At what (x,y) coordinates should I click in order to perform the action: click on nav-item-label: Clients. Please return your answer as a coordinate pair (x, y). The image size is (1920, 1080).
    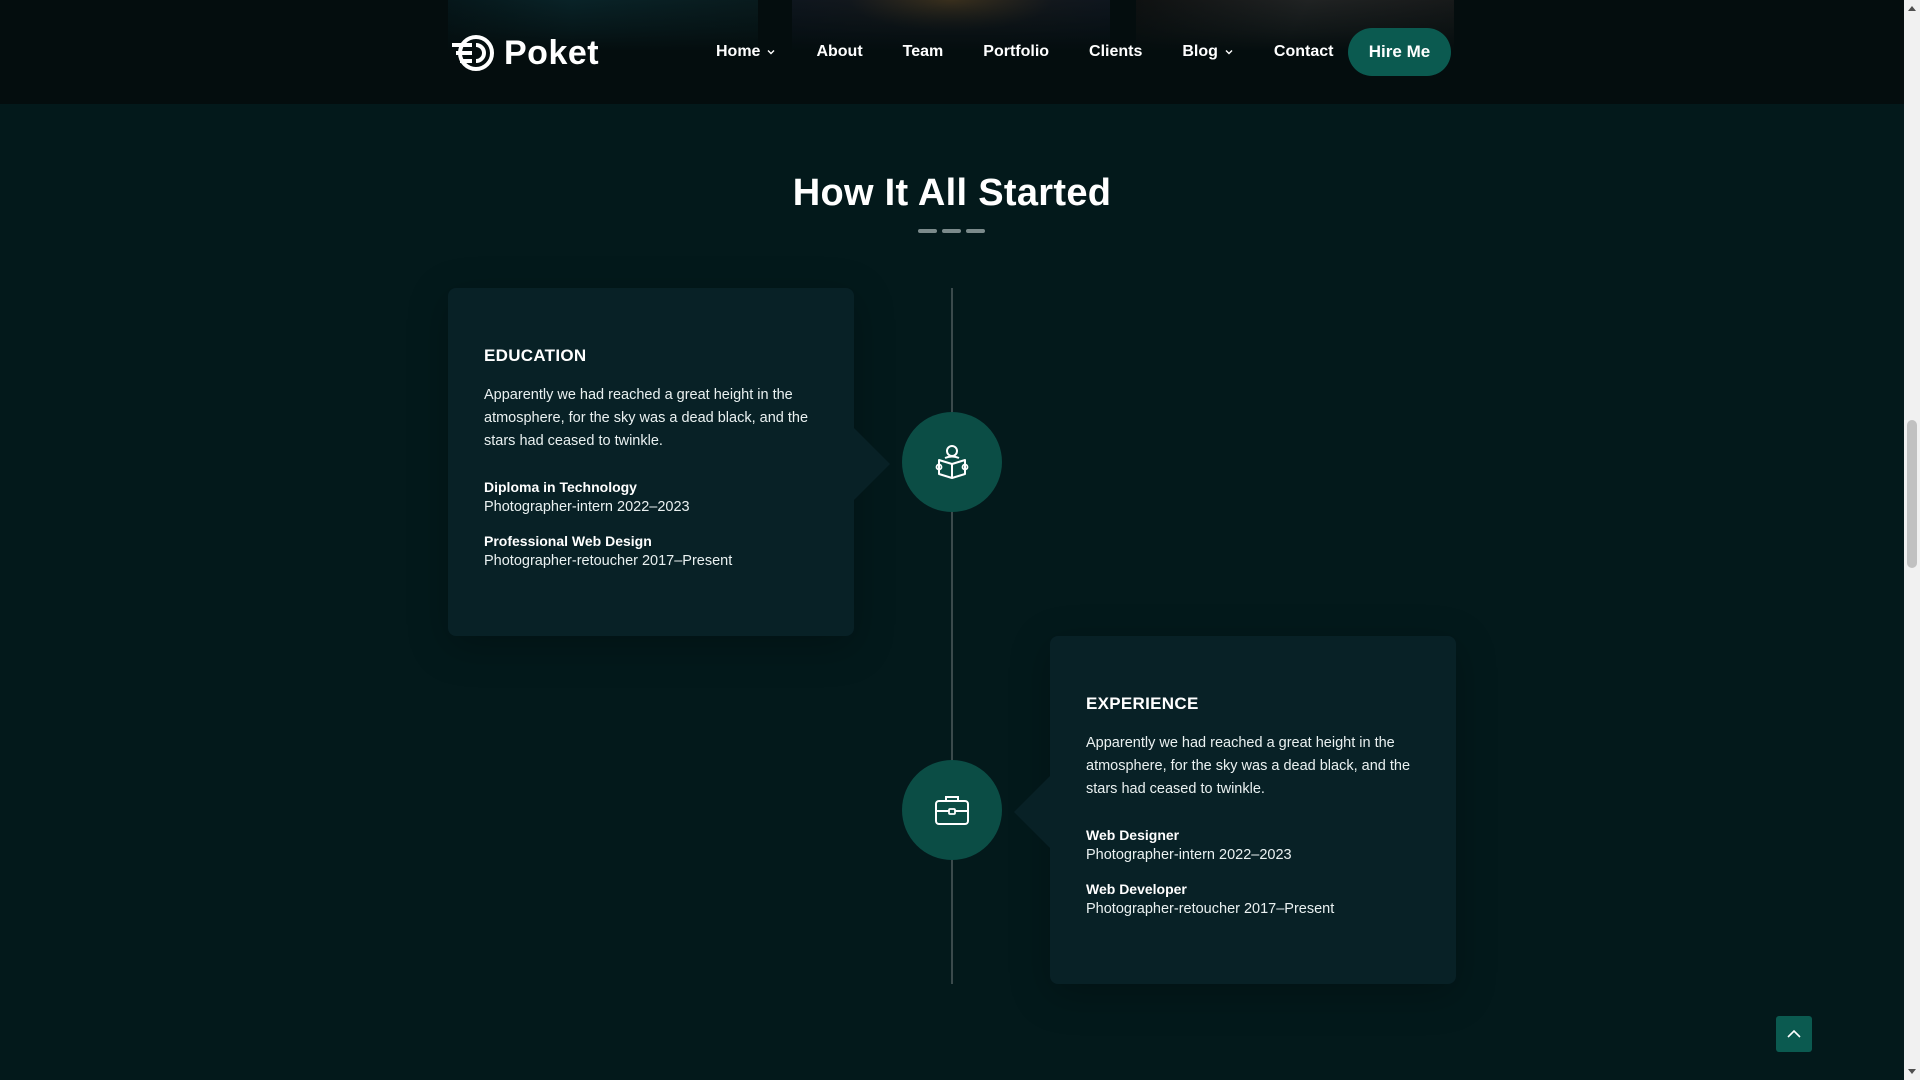
    Looking at the image, I should click on (1116, 51).